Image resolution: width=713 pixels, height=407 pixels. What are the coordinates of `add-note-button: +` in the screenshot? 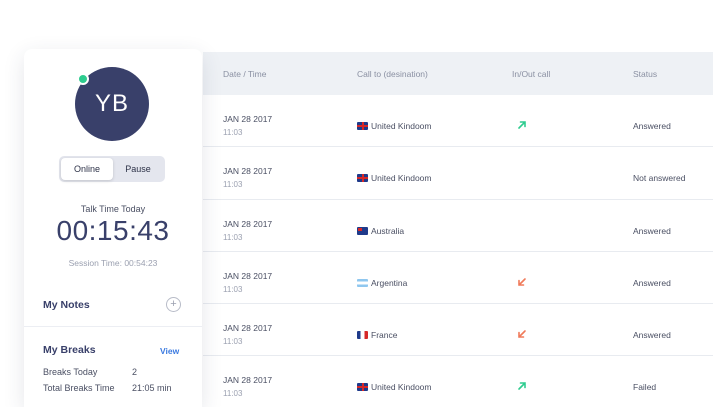 It's located at (173, 304).